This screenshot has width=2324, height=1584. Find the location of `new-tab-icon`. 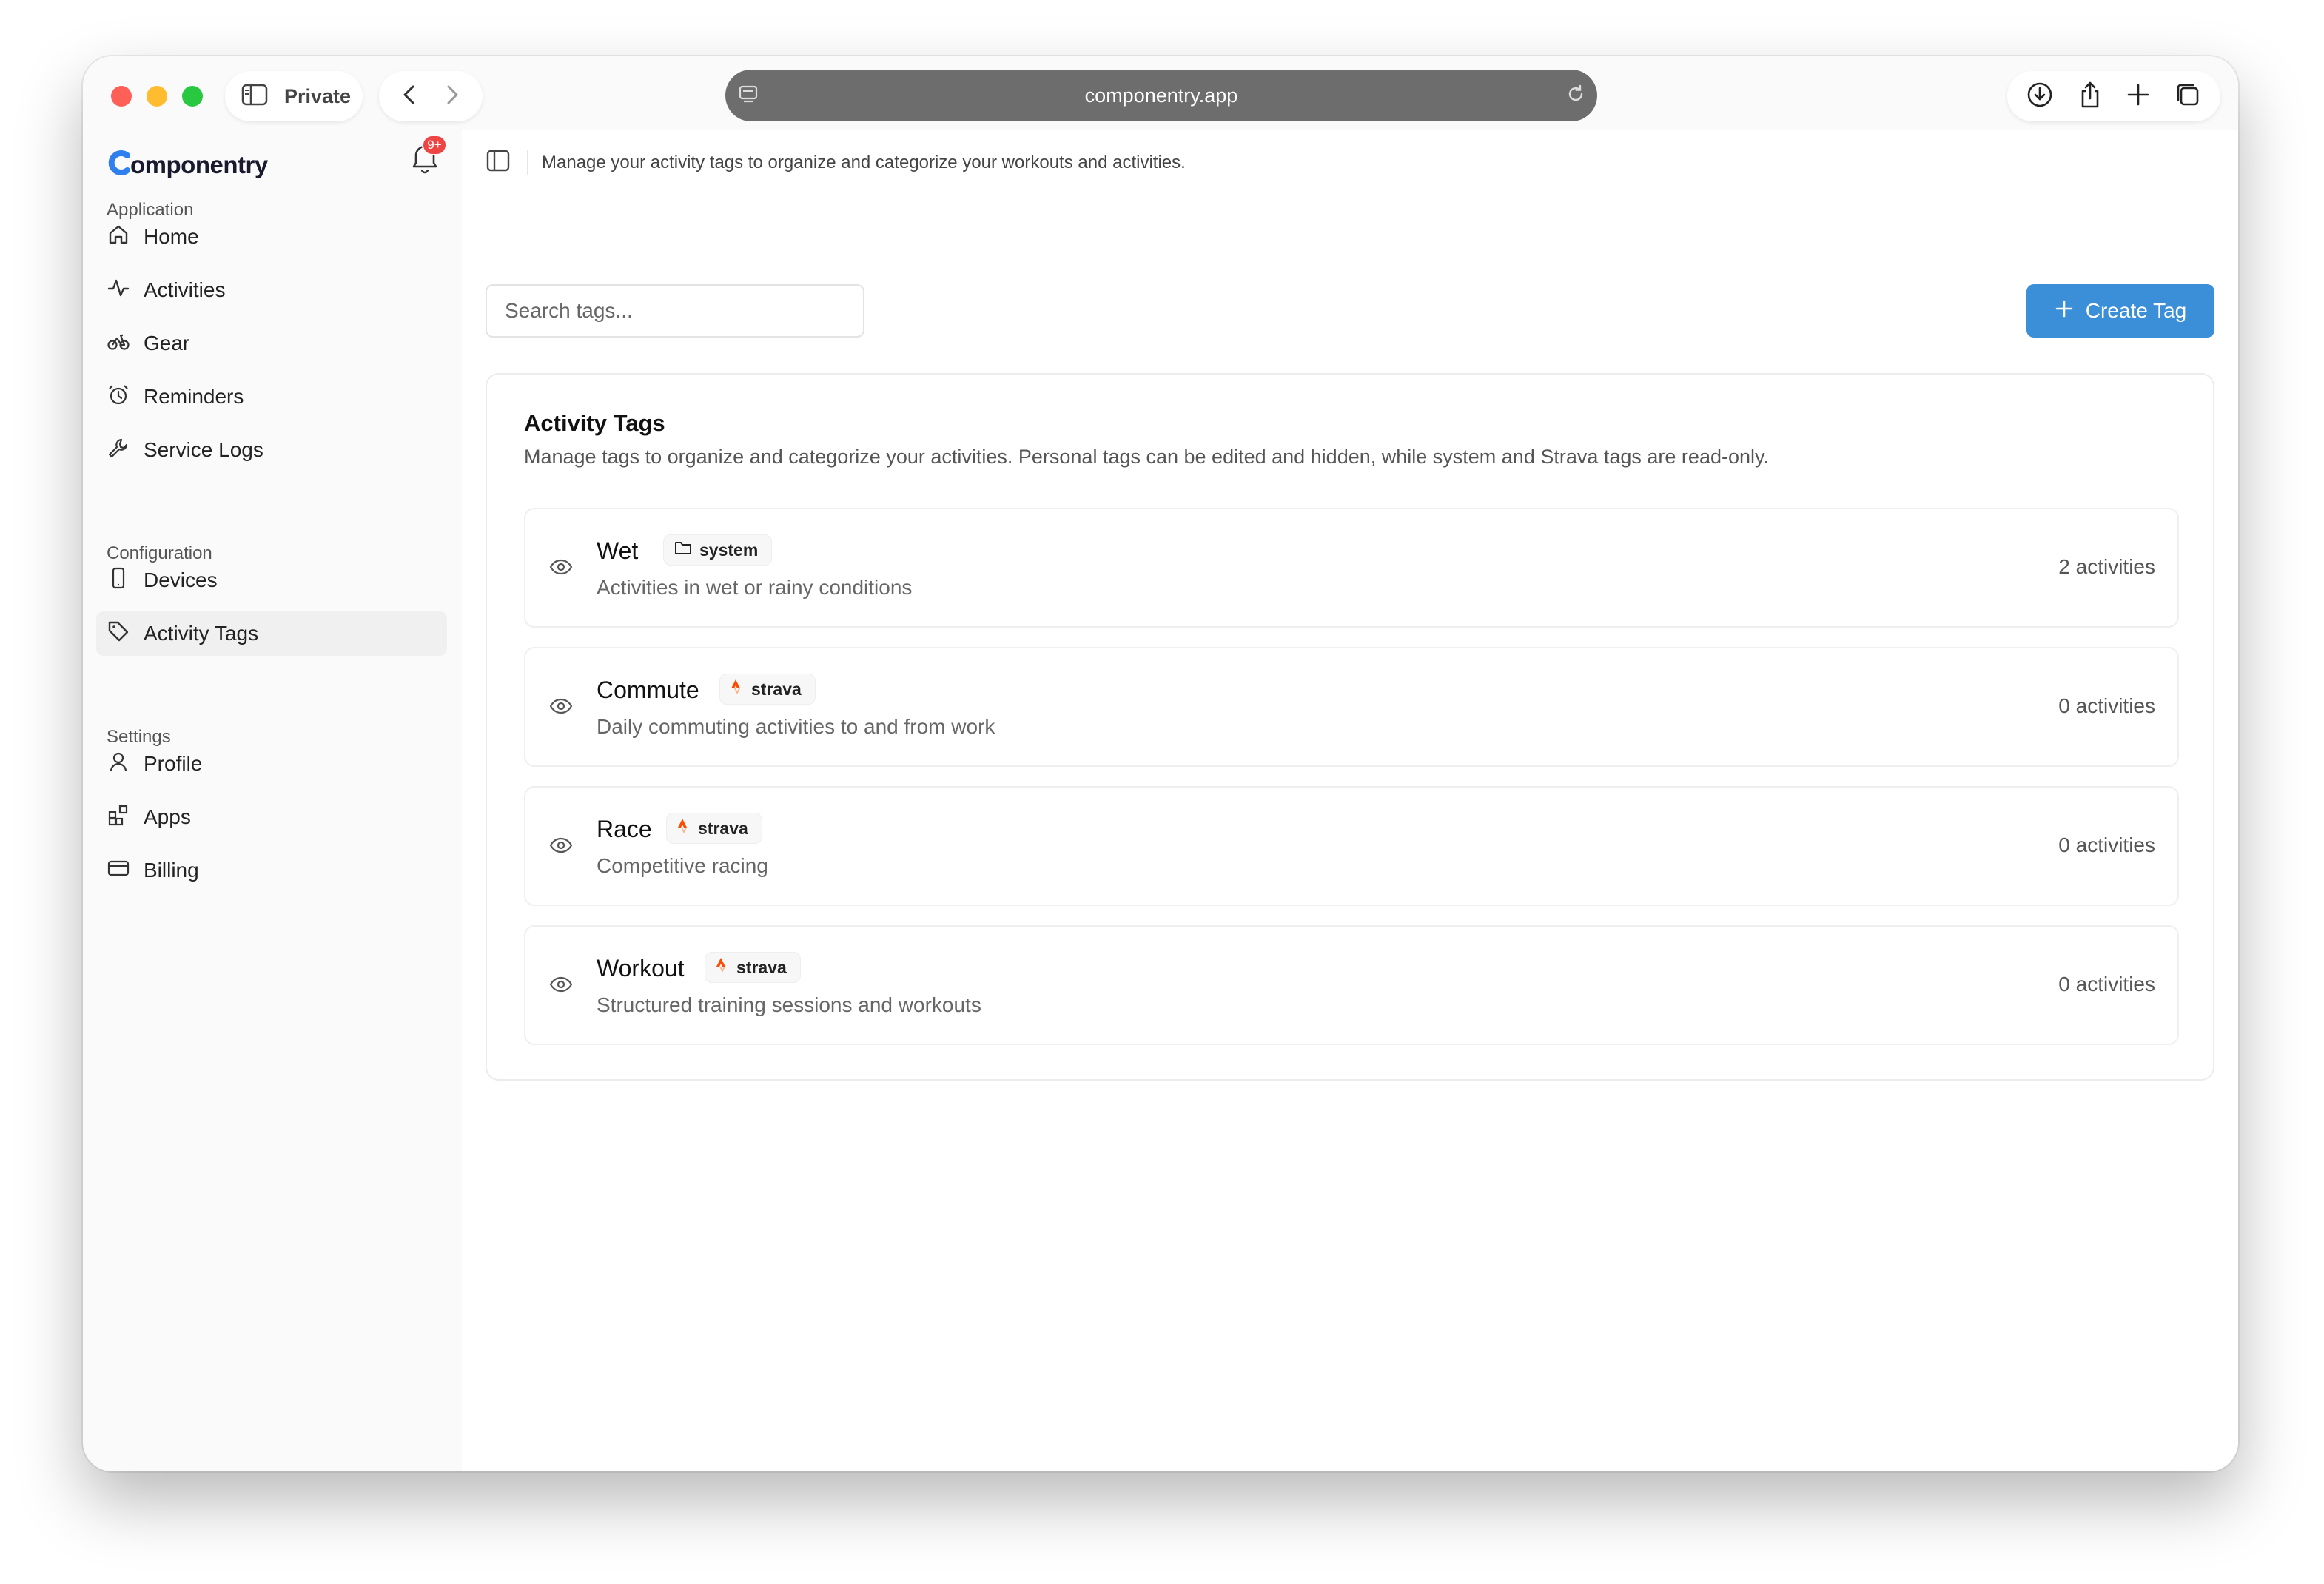

new-tab-icon is located at coordinates (2138, 96).